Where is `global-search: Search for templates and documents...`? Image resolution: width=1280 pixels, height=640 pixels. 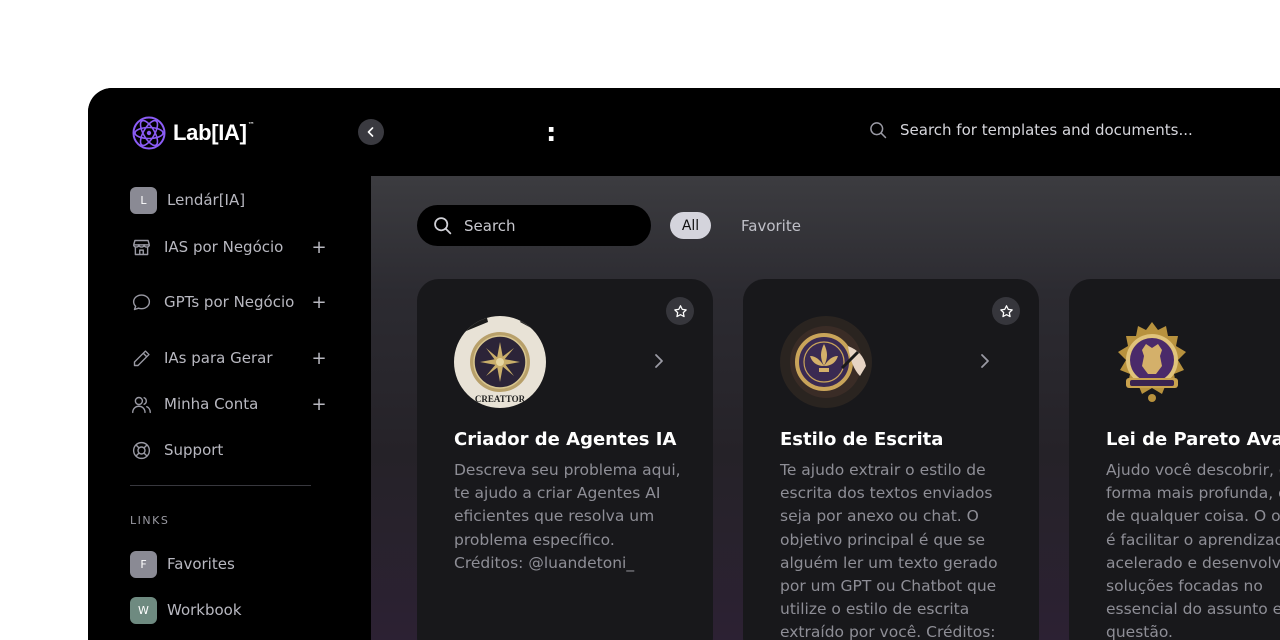 global-search: Search for templates and documents... is located at coordinates (1030, 130).